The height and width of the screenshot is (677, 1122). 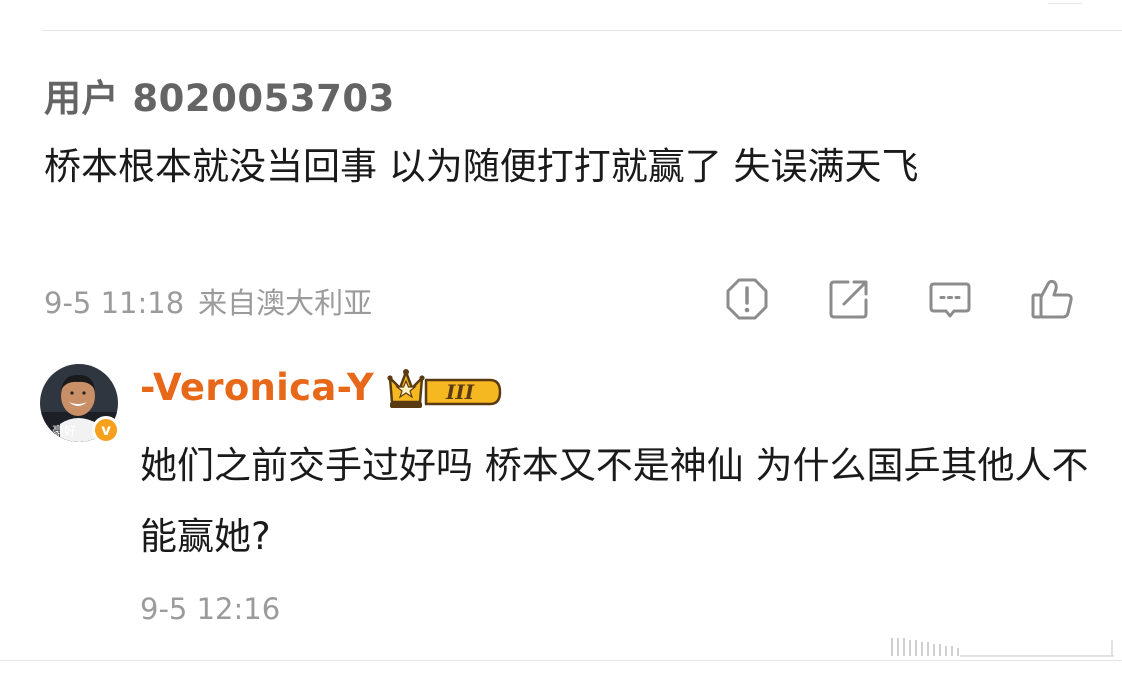 I want to click on like-icon, so click(x=1052, y=299).